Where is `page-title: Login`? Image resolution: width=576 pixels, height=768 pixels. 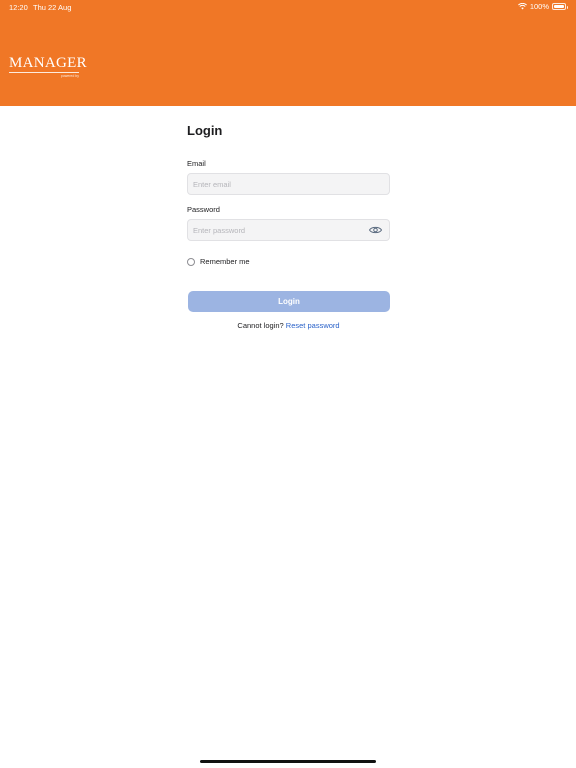
page-title: Login is located at coordinates (205, 130).